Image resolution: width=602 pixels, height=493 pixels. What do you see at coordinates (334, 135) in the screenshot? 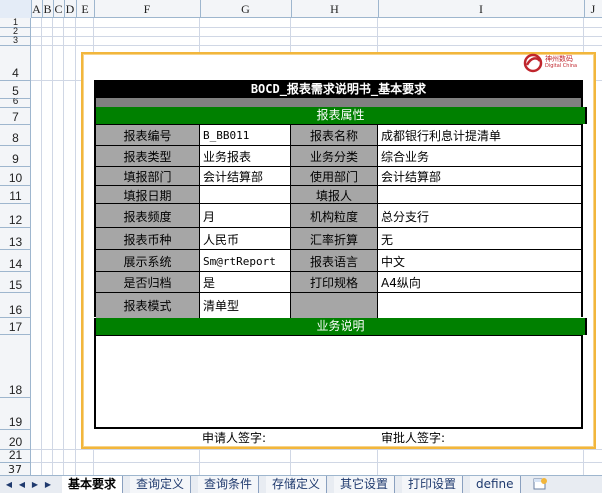
I see `label-report-name: 报表名称` at bounding box center [334, 135].